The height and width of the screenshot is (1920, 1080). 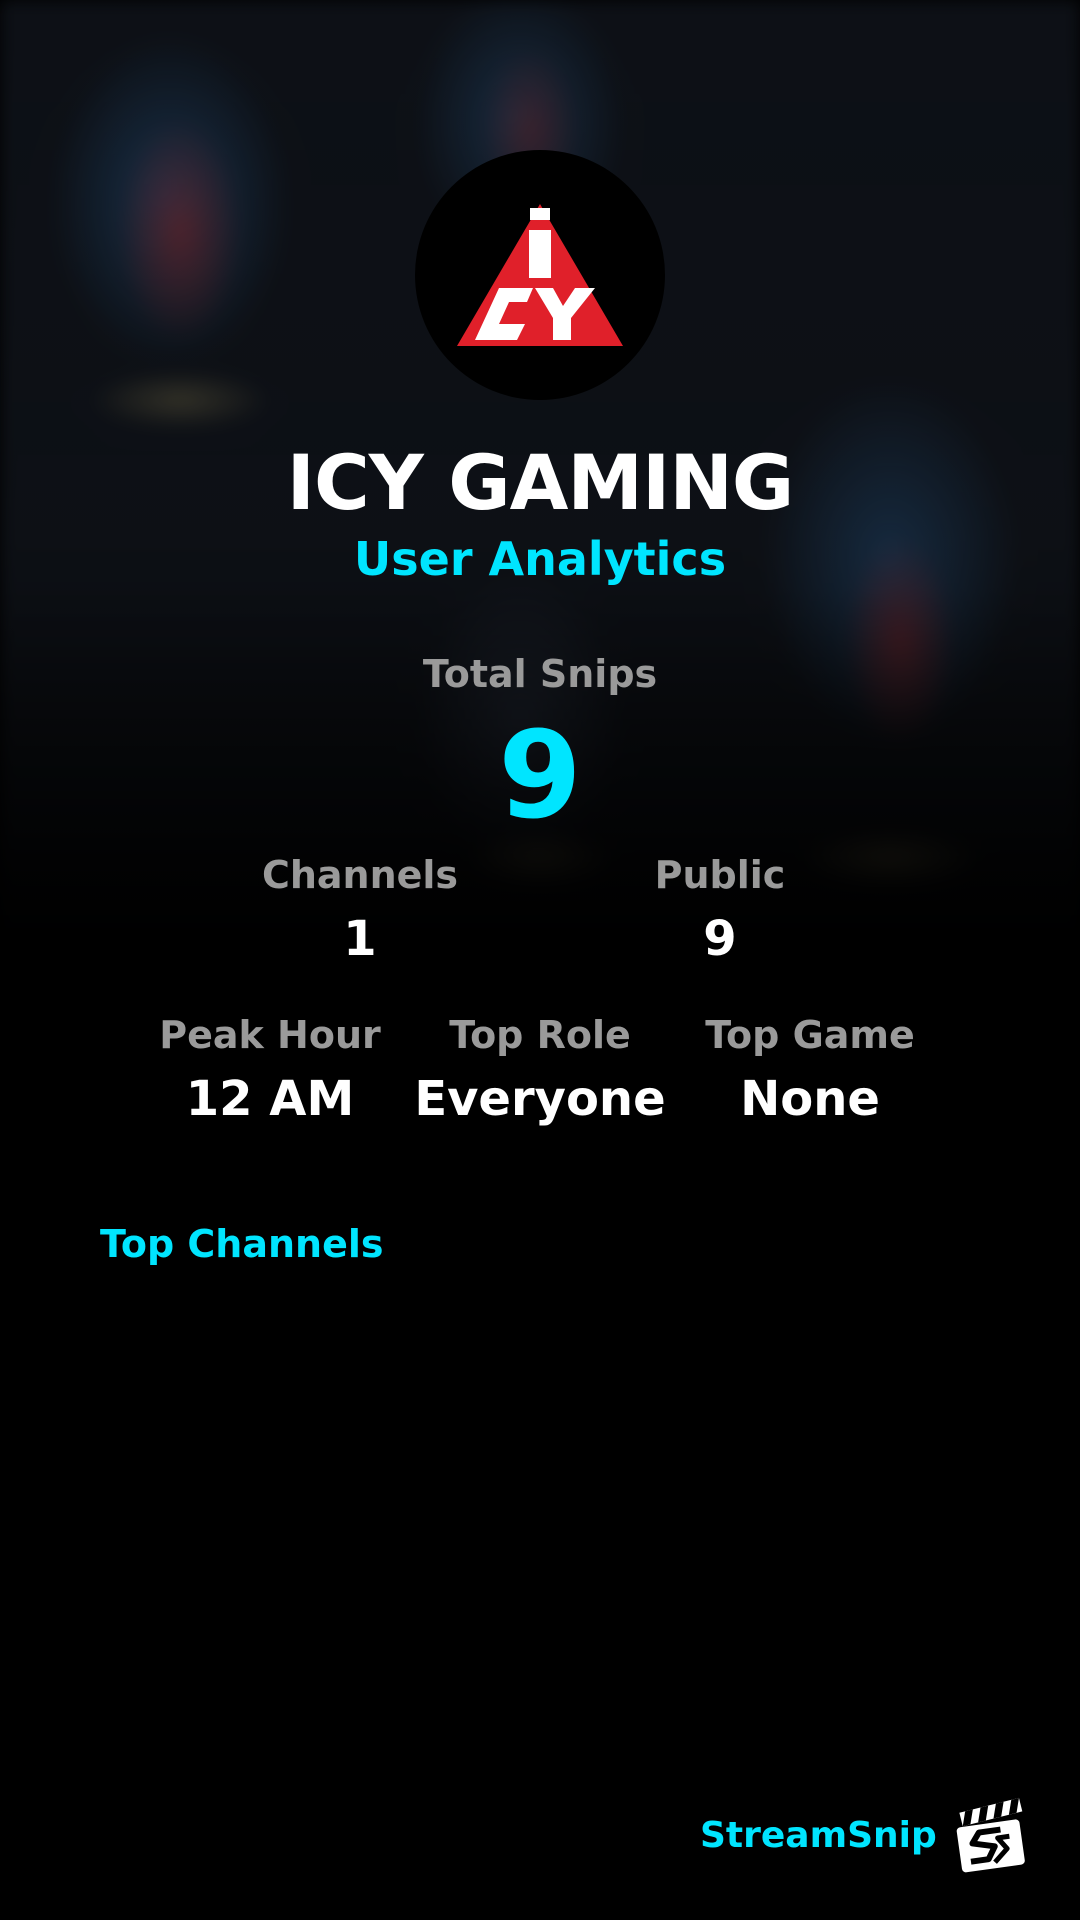 I want to click on stat-channels-label: Channels, so click(x=360, y=875).